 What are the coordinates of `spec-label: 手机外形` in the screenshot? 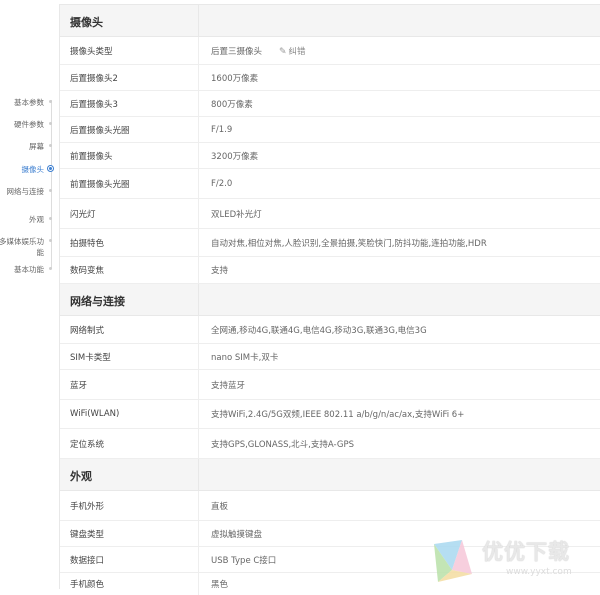 It's located at (87, 506).